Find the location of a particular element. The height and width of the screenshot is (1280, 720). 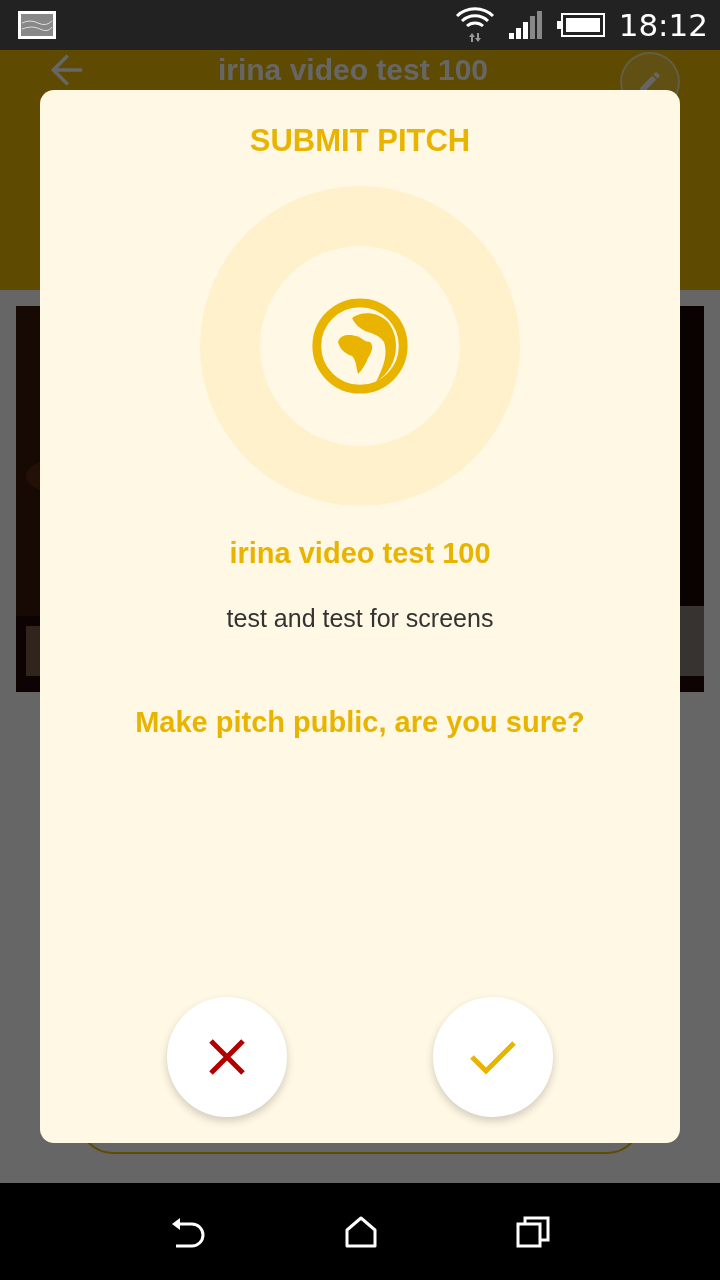

signal-icon is located at coordinates (525, 25).